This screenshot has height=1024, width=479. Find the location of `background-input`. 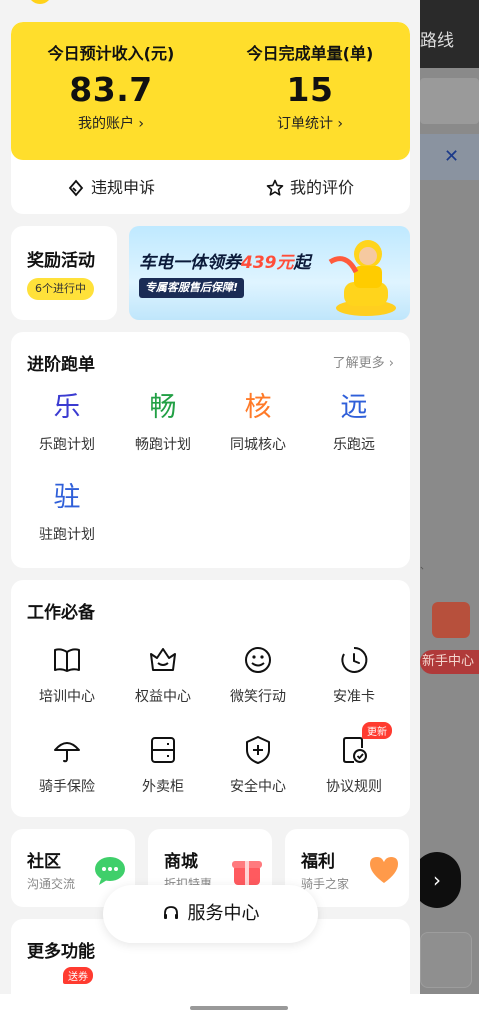

background-input is located at coordinates (449, 101).